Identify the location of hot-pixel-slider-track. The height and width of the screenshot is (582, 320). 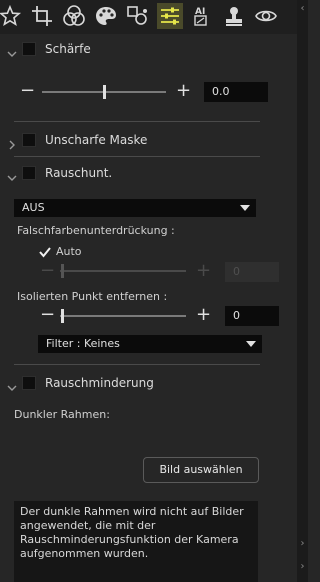
(123, 316).